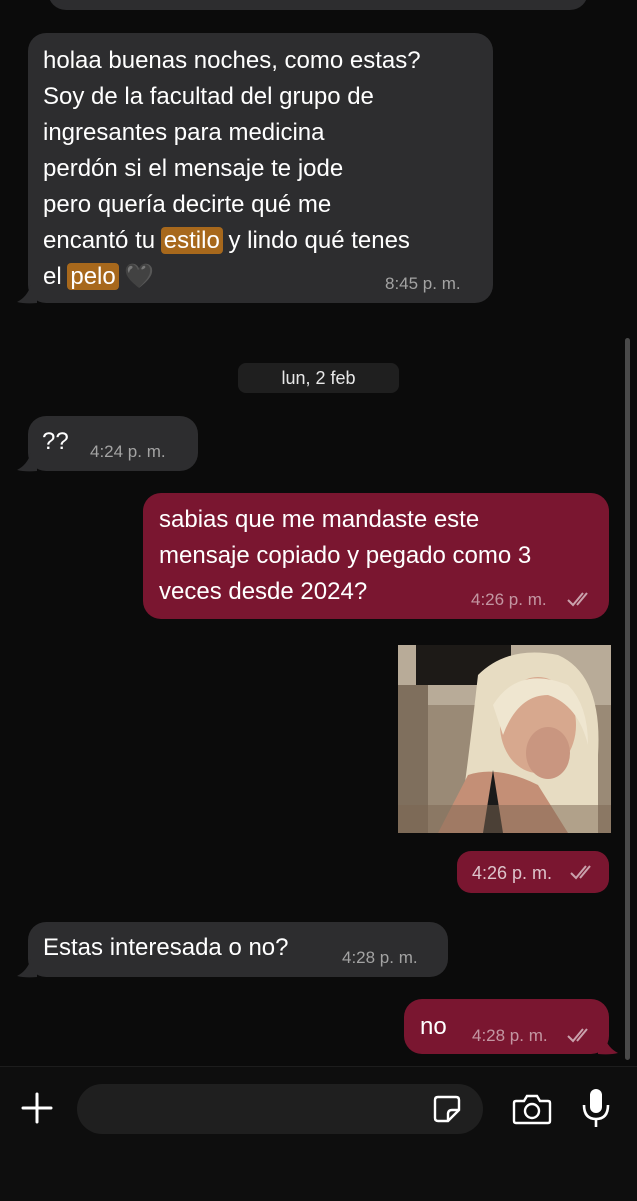  Describe the element at coordinates (345, 555) in the screenshot. I see `message-line: mensaje copiado y pegado como 3` at that location.